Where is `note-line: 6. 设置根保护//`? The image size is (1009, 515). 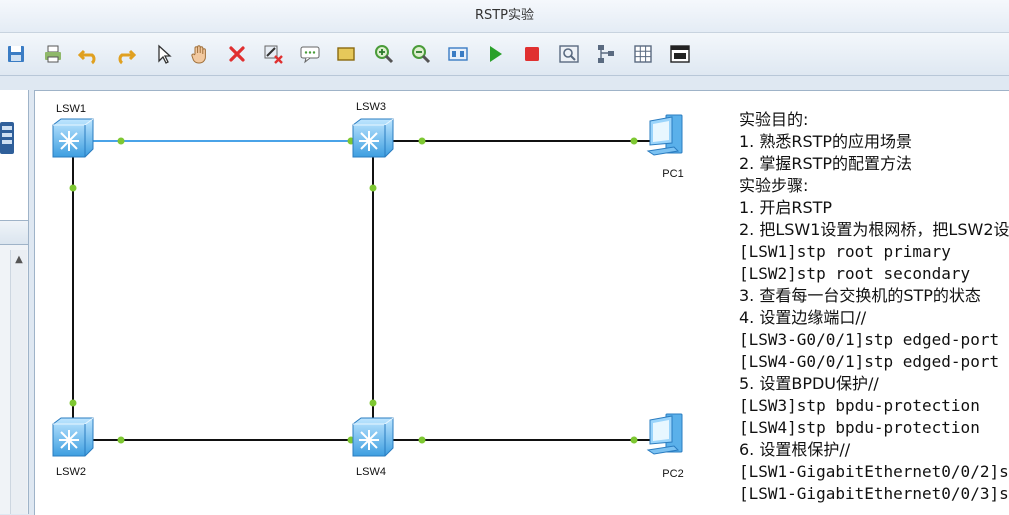
note-line: 6. 设置根保护// is located at coordinates (795, 449).